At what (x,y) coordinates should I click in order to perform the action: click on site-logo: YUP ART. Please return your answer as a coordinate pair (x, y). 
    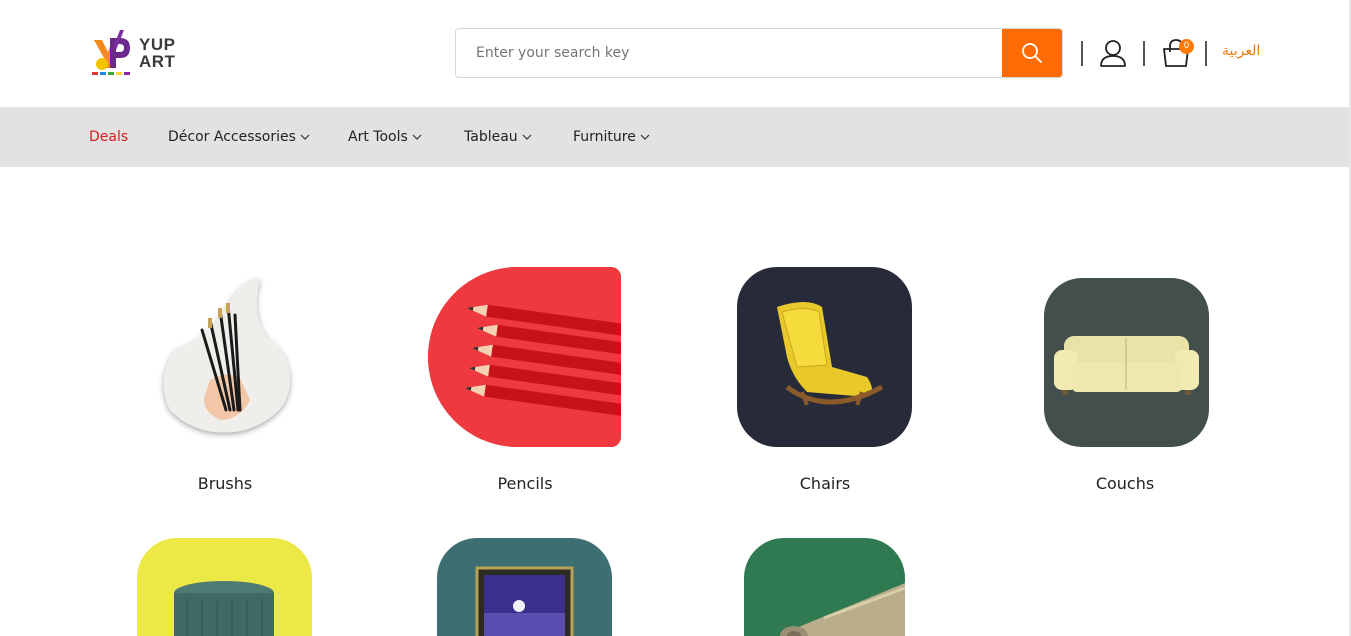
    Looking at the image, I should click on (140, 53).